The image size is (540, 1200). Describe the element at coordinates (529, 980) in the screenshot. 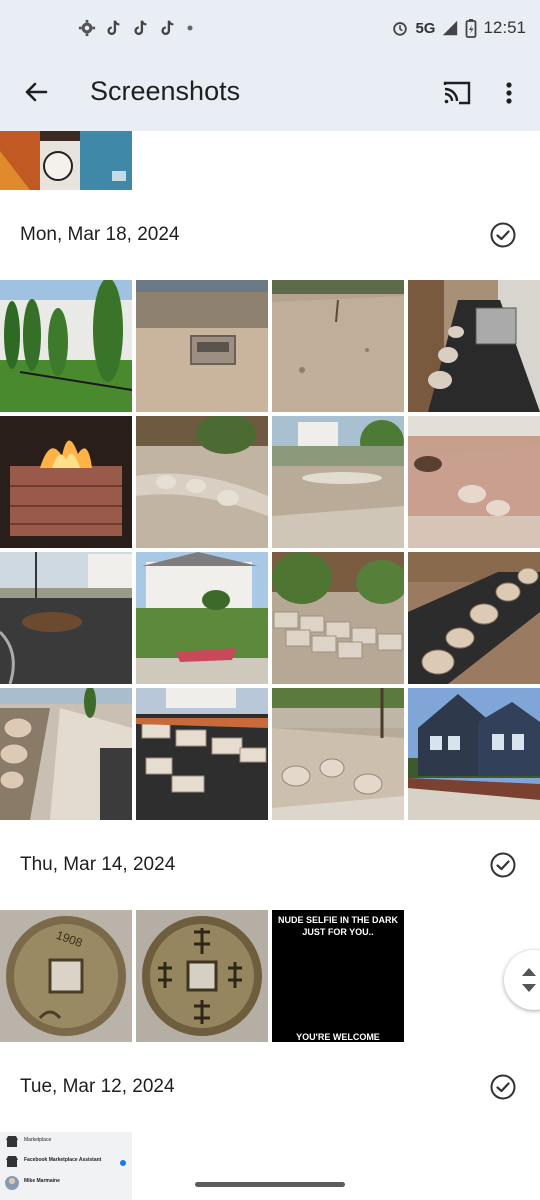

I see `up-down-arrows-icon` at that location.